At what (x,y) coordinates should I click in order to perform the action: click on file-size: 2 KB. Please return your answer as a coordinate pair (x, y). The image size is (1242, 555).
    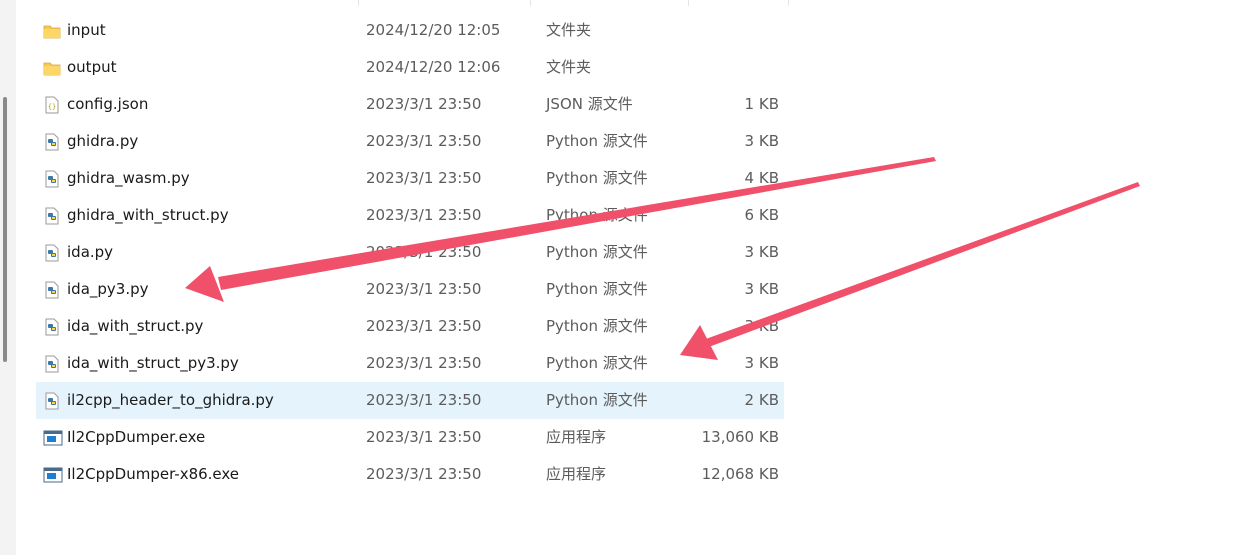
    Looking at the image, I should click on (761, 400).